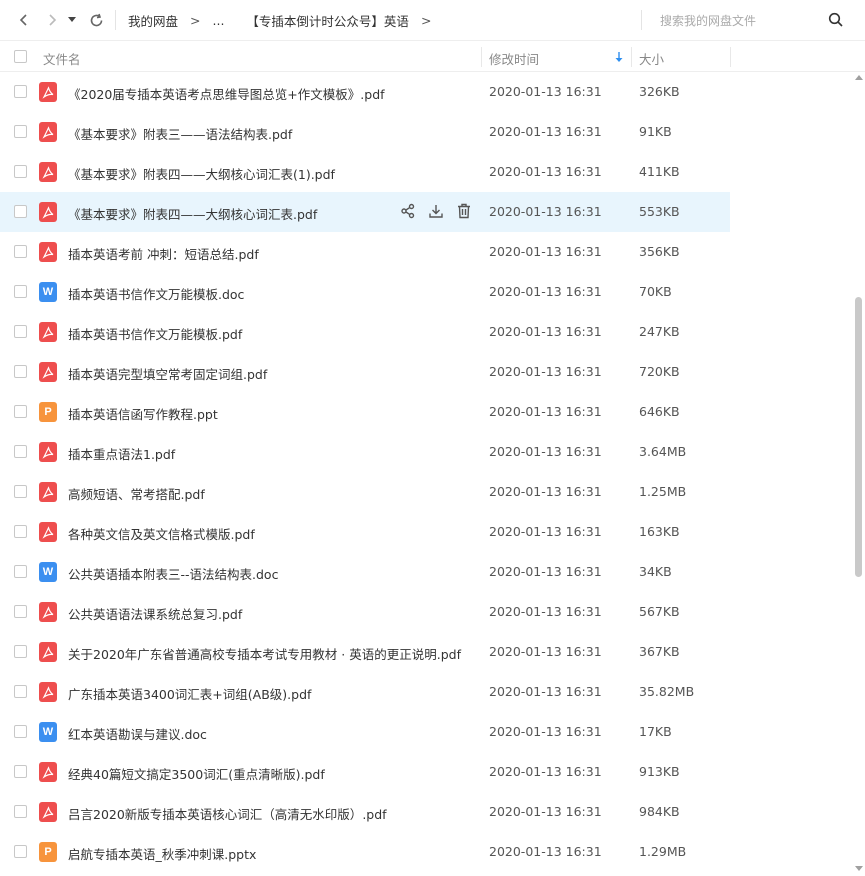  What do you see at coordinates (836, 20) in the screenshot?
I see `search-icon` at bounding box center [836, 20].